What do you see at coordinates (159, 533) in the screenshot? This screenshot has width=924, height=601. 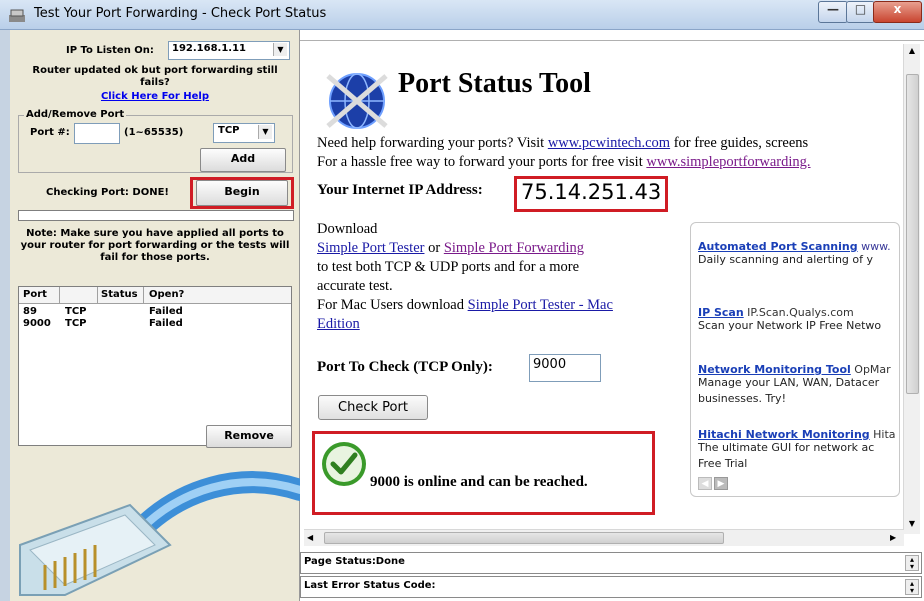 I see `ethernet-cable-image` at bounding box center [159, 533].